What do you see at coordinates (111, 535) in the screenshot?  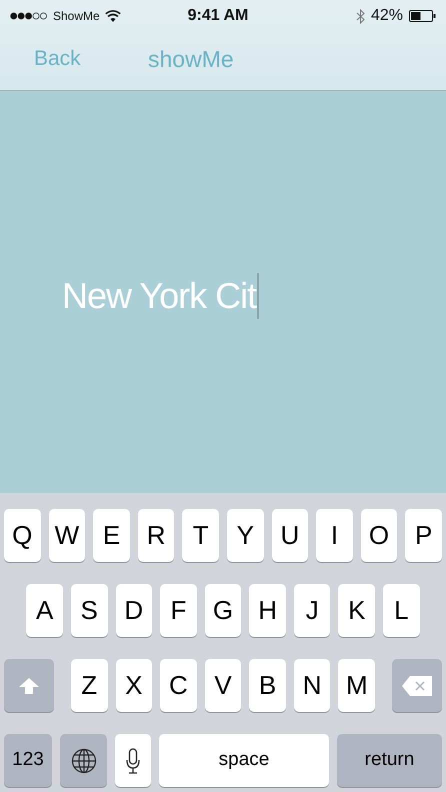 I see `letter-key: E` at bounding box center [111, 535].